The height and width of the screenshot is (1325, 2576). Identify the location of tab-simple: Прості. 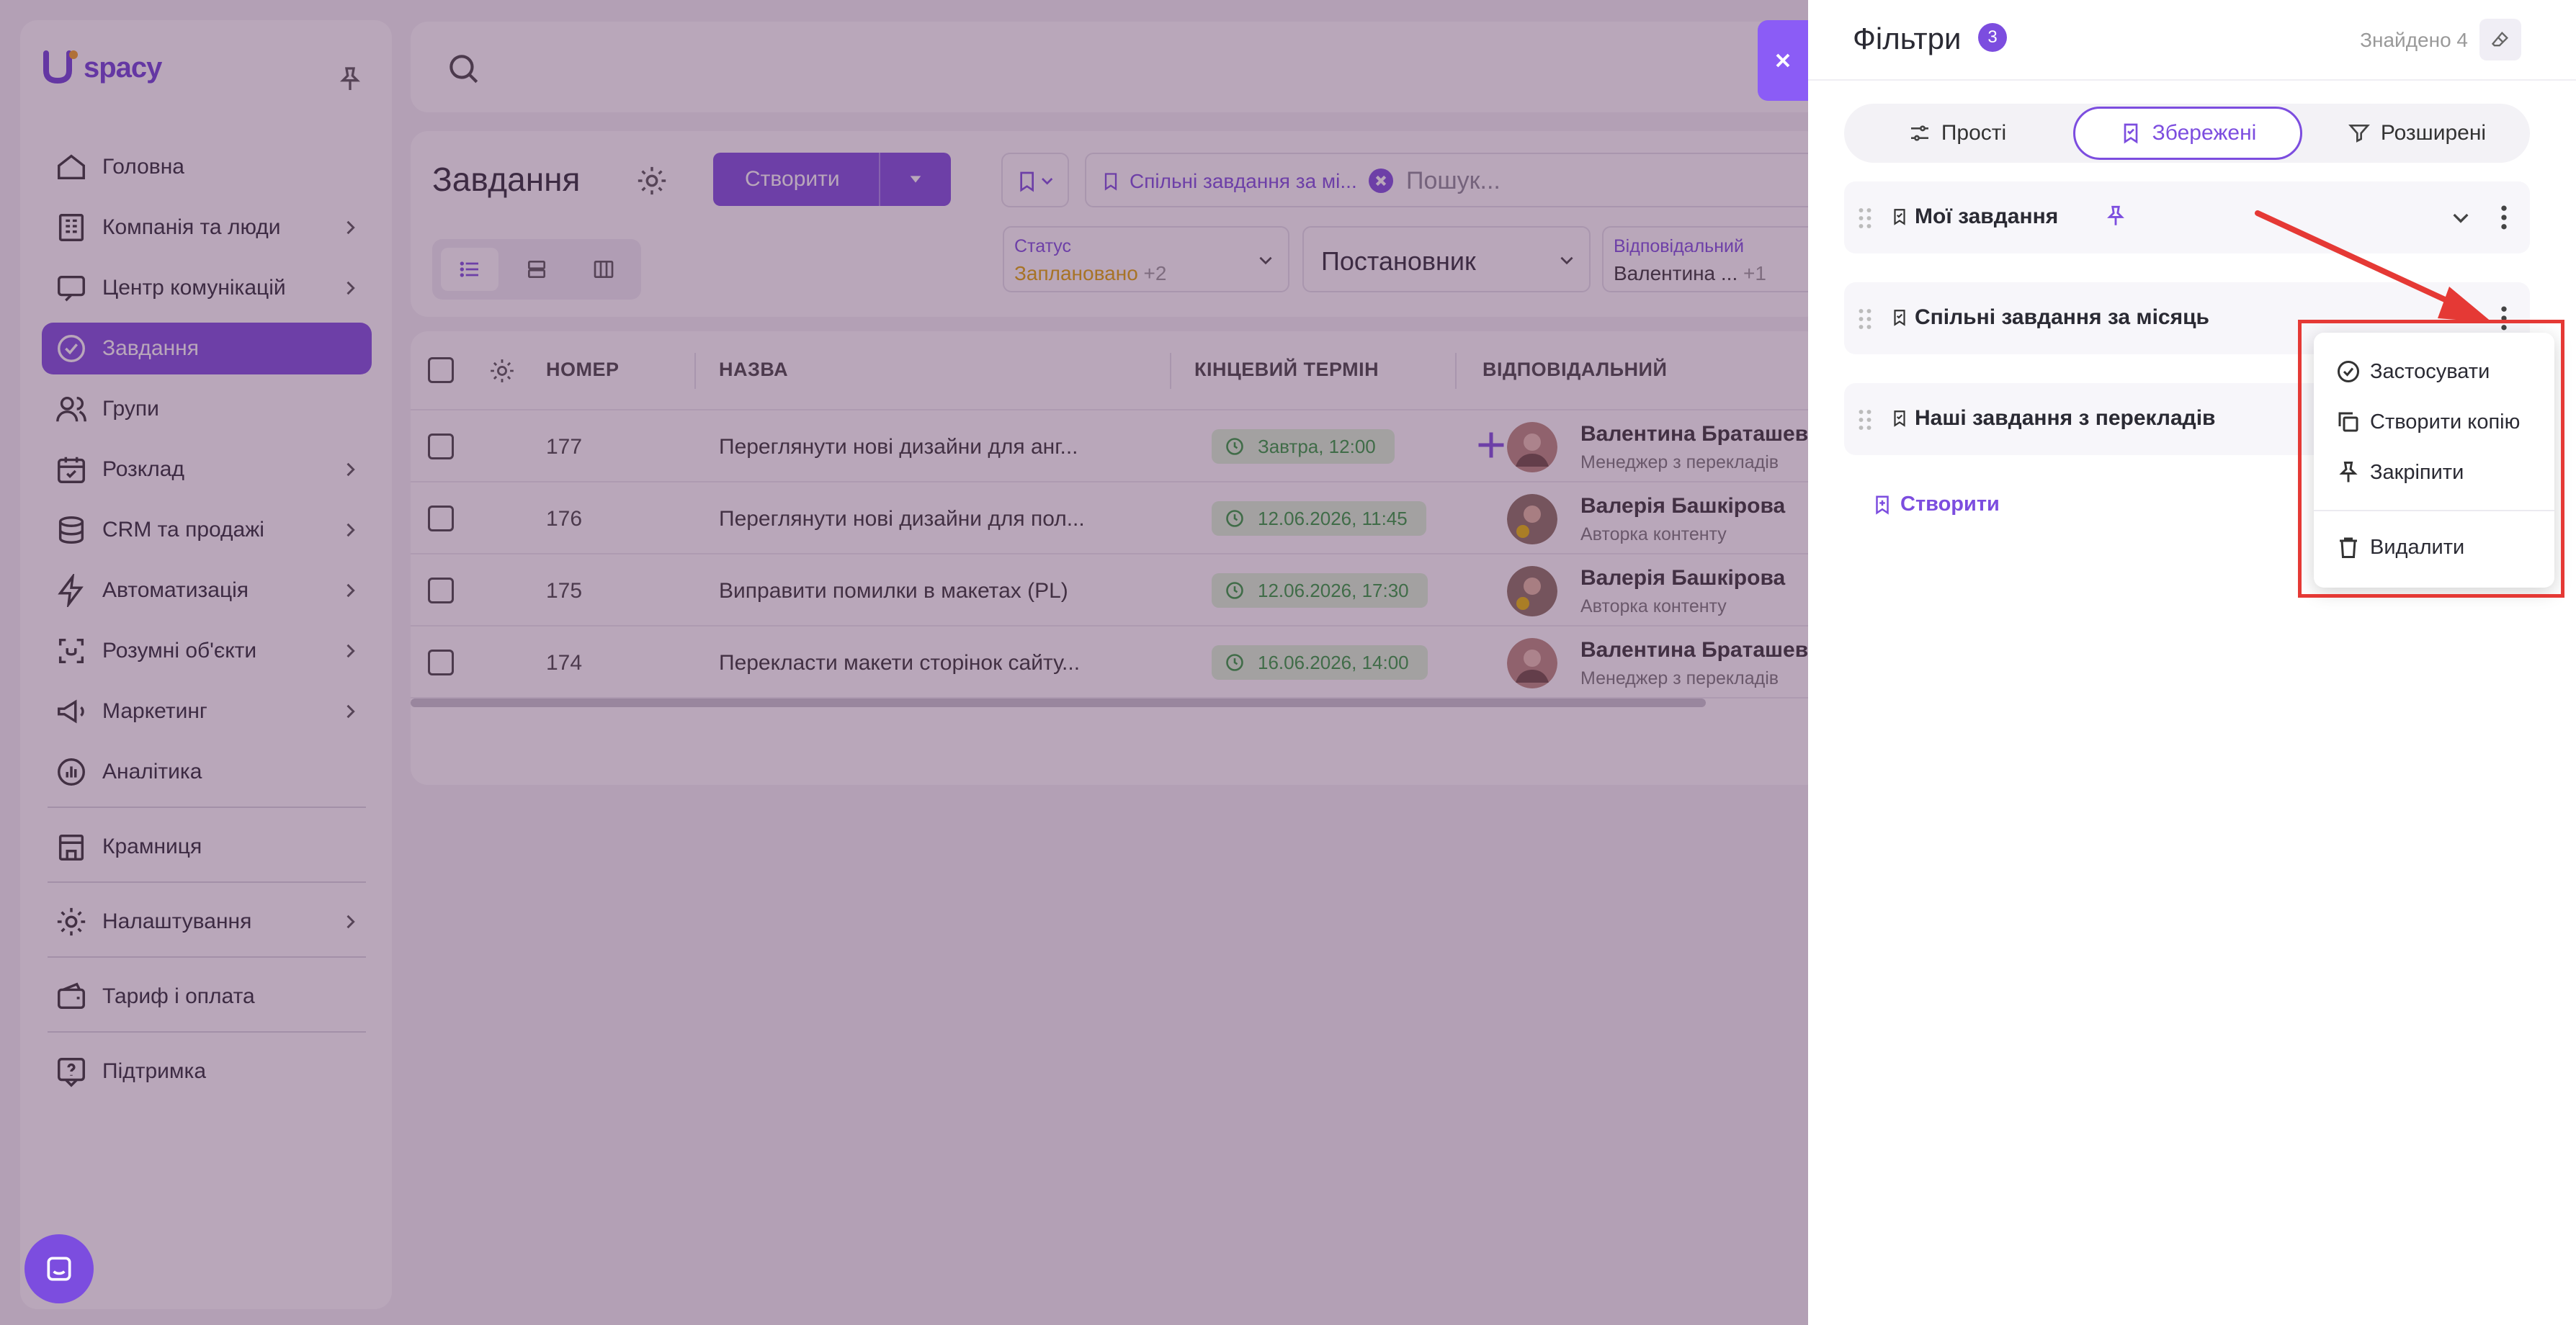
(1957, 133).